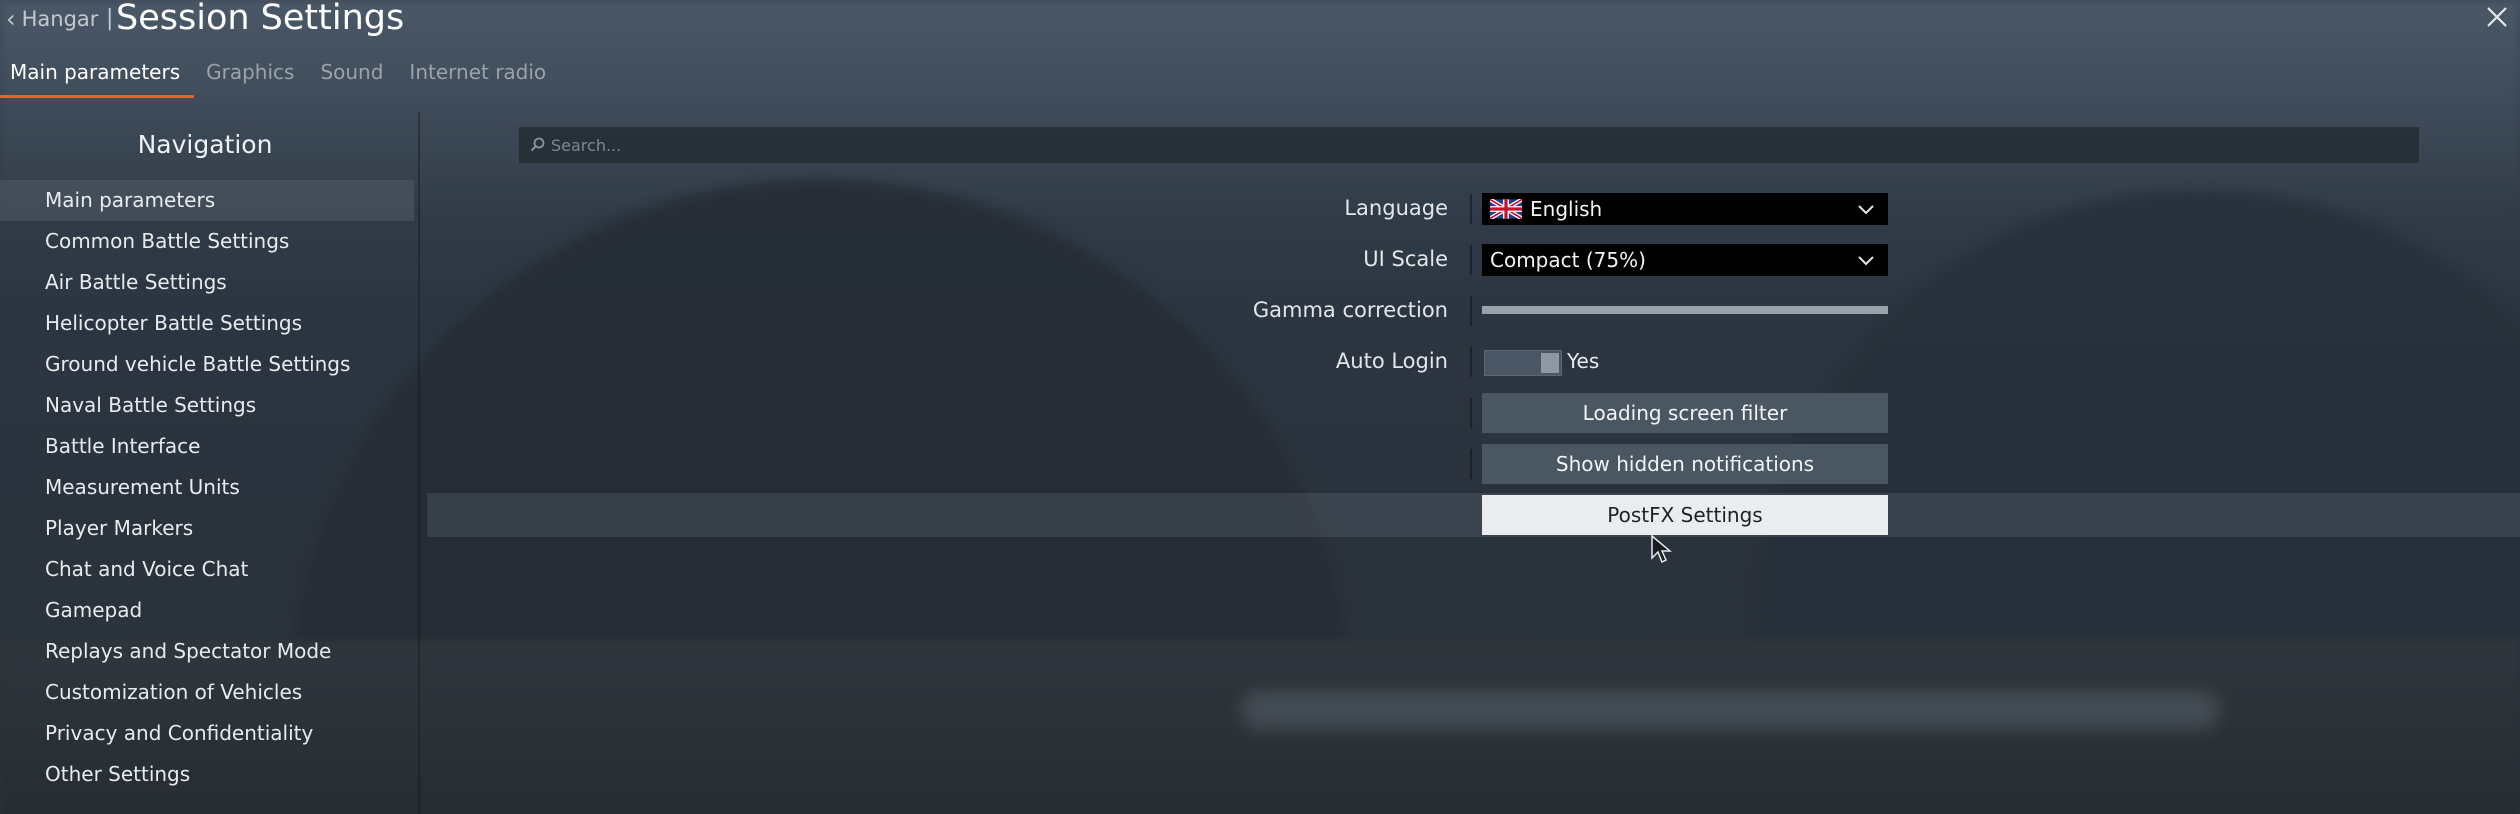 The height and width of the screenshot is (814, 2520). What do you see at coordinates (1480, 145) in the screenshot?
I see `search-input` at bounding box center [1480, 145].